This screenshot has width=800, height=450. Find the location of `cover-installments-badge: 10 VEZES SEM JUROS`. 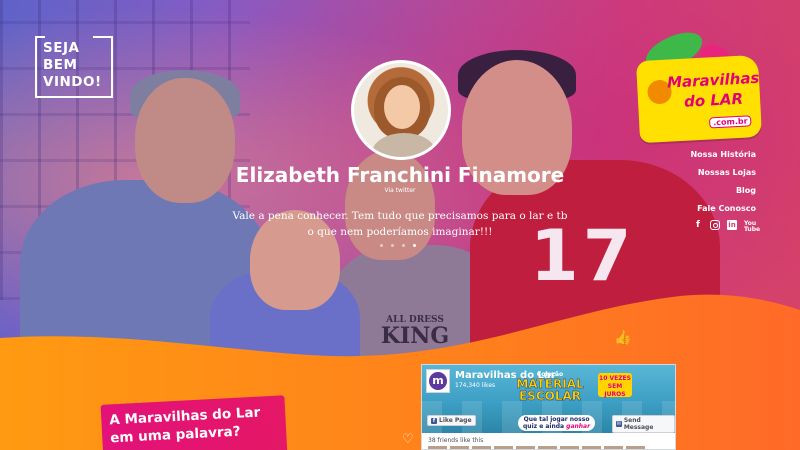

cover-installments-badge: 10 VEZES SEM JUROS is located at coordinates (615, 385).